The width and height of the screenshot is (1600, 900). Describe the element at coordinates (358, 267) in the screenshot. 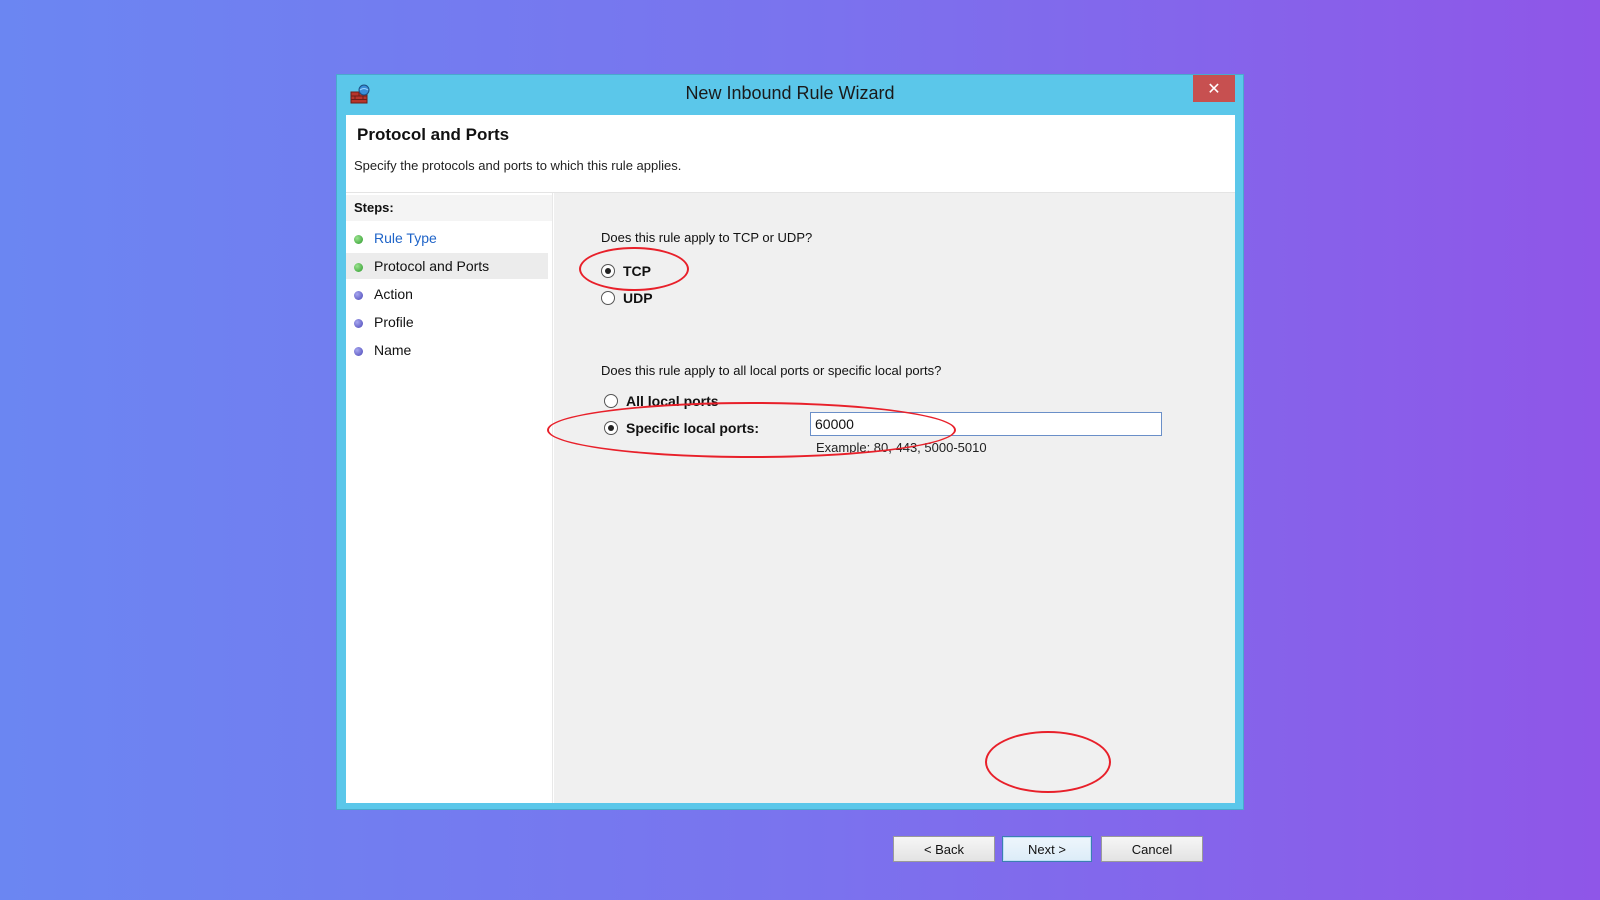

I see `step-current-icon` at that location.